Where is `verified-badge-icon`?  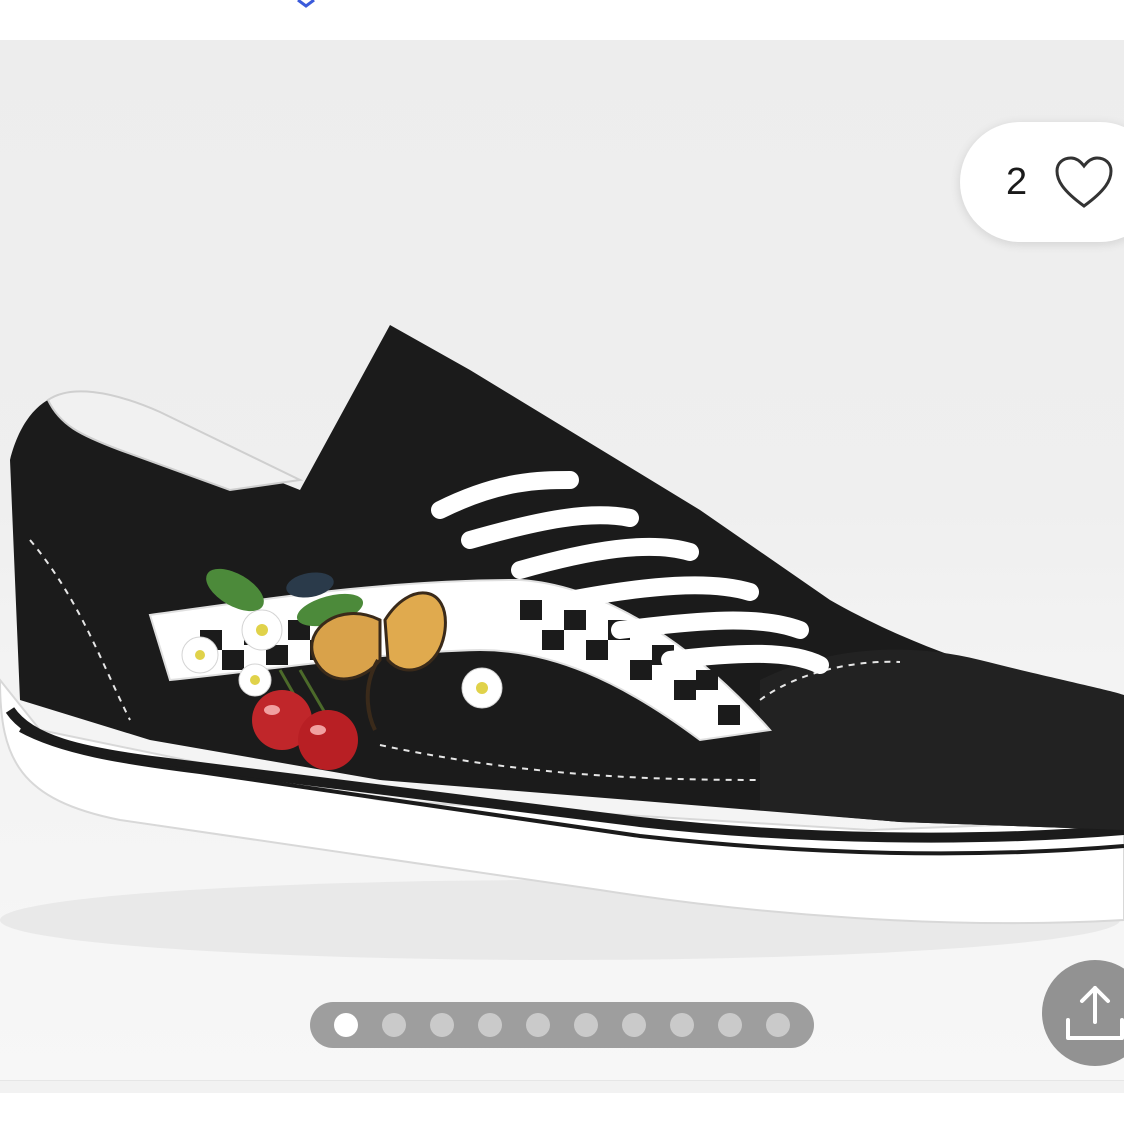 verified-badge-icon is located at coordinates (306, 4).